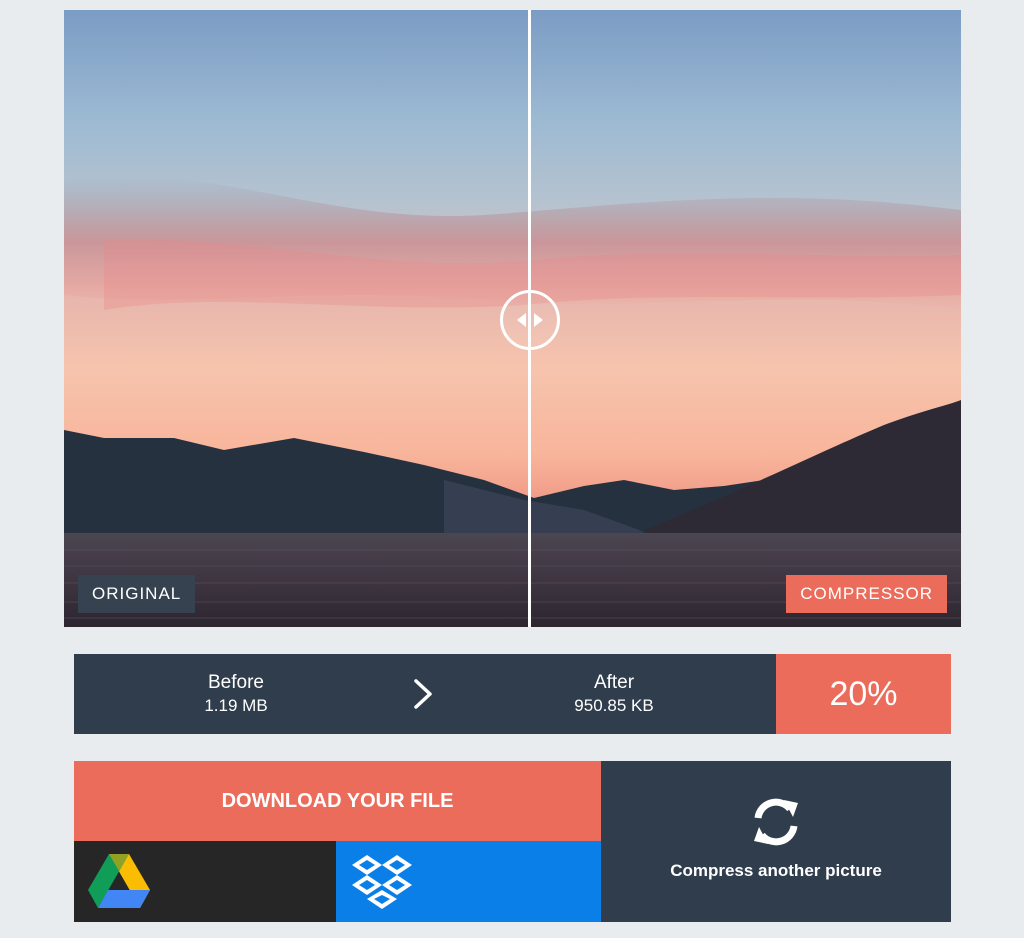 Image resolution: width=1024 pixels, height=938 pixels. Describe the element at coordinates (614, 694) in the screenshot. I see `after-stat: After 950.85 KB` at that location.